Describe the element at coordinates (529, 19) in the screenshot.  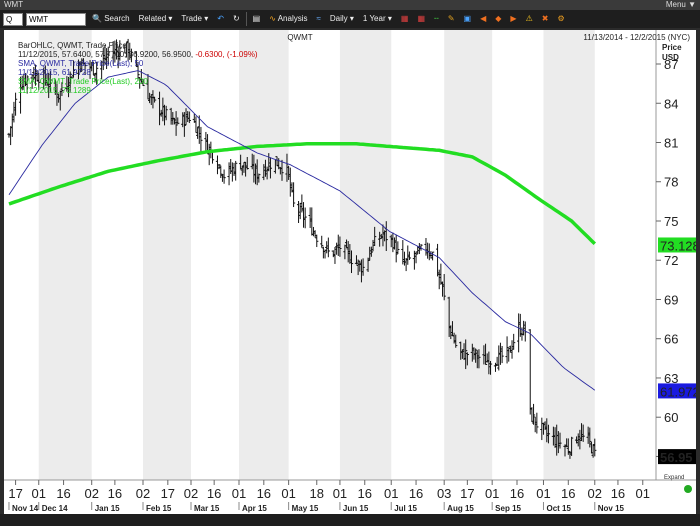
I see `alert-button: ⚠` at that location.